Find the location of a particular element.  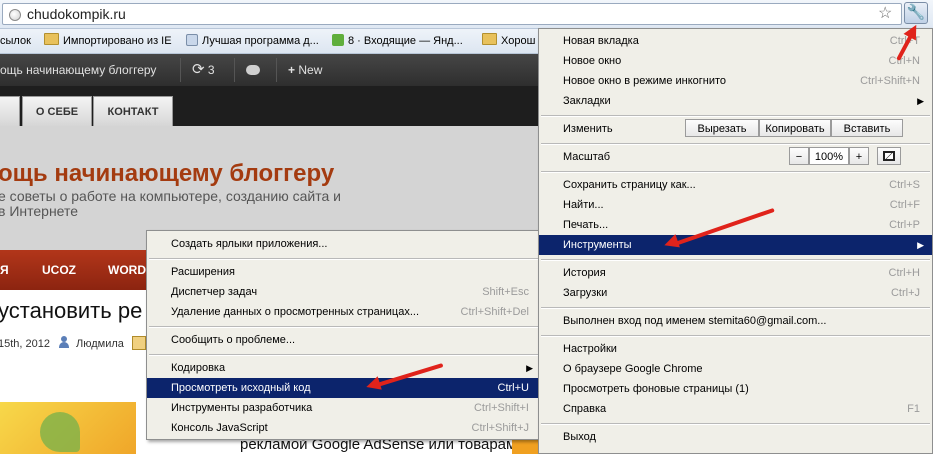

url-text: chudokompik.ru is located at coordinates (76, 14).